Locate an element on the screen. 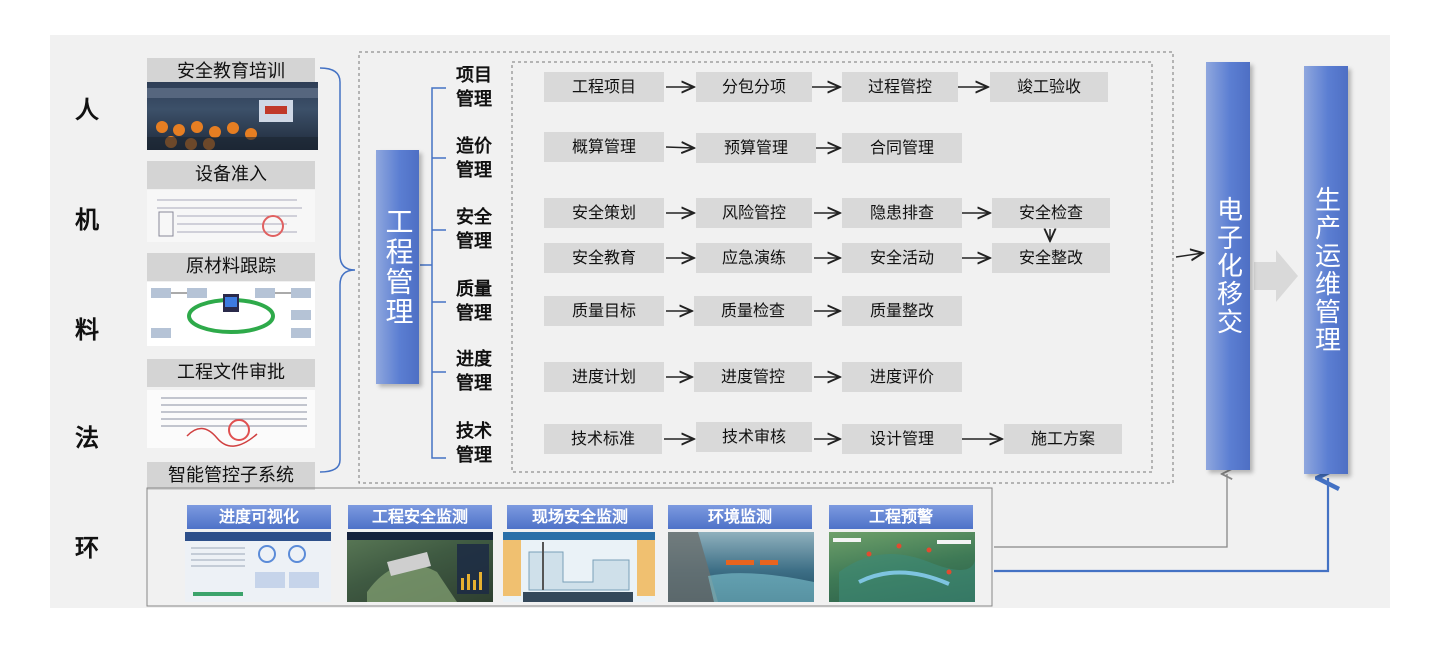 The image size is (1440, 651). warning-map-graphic is located at coordinates (904, 570).